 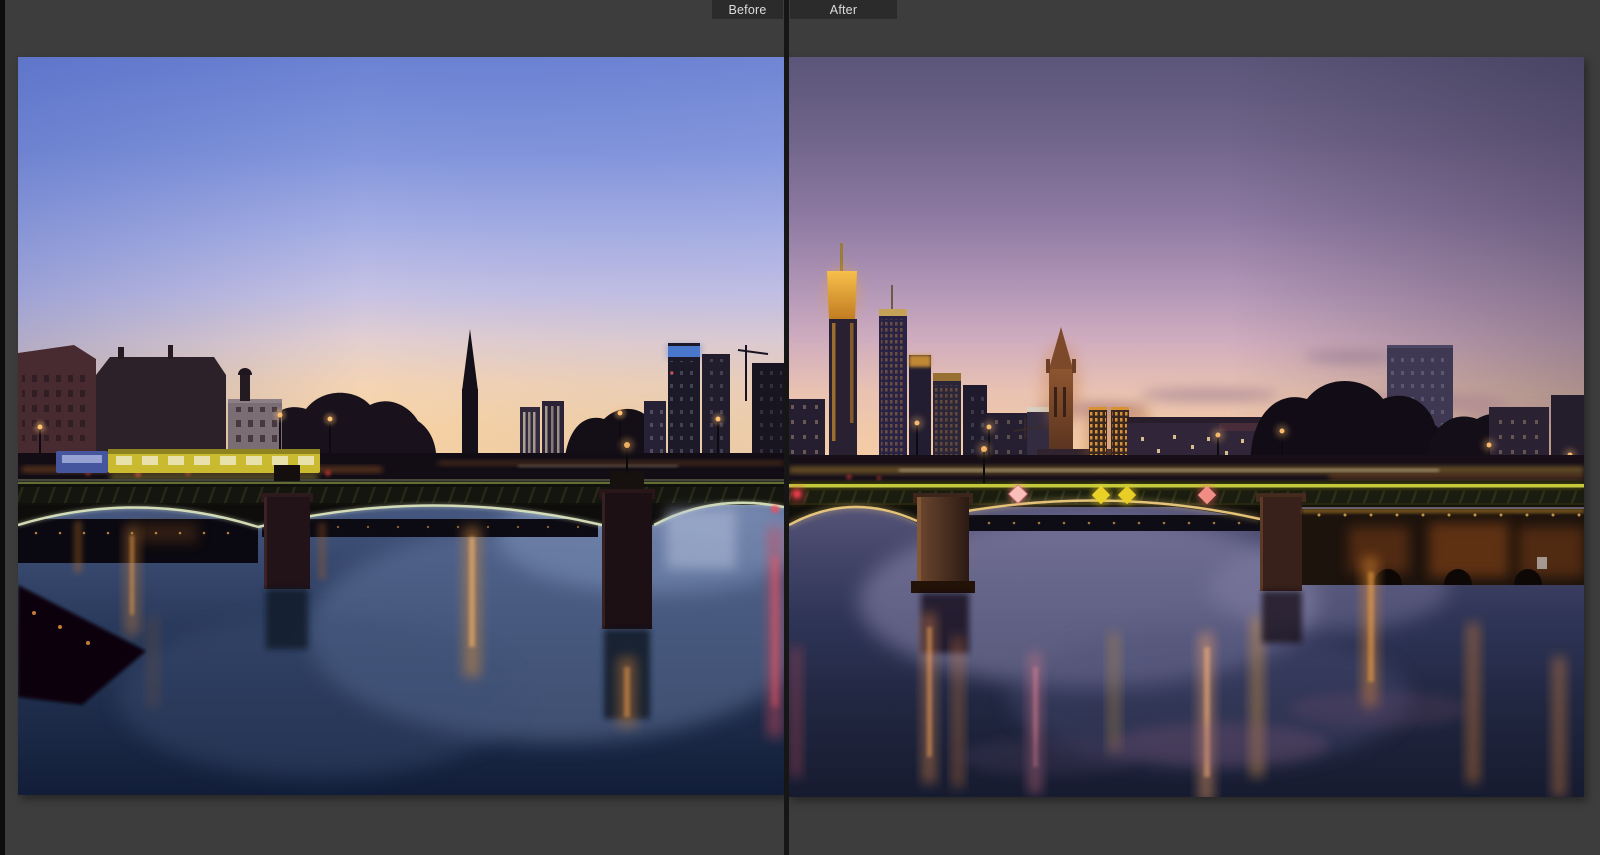 What do you see at coordinates (786, 427) in the screenshot?
I see `split-divider` at bounding box center [786, 427].